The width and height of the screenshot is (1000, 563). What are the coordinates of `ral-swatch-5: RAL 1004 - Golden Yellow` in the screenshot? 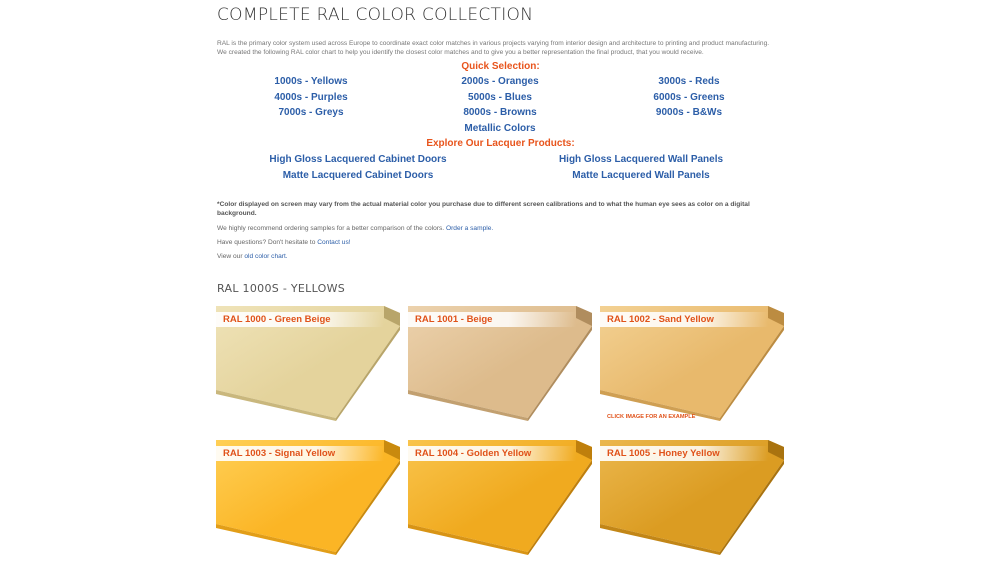 It's located at (500, 497).